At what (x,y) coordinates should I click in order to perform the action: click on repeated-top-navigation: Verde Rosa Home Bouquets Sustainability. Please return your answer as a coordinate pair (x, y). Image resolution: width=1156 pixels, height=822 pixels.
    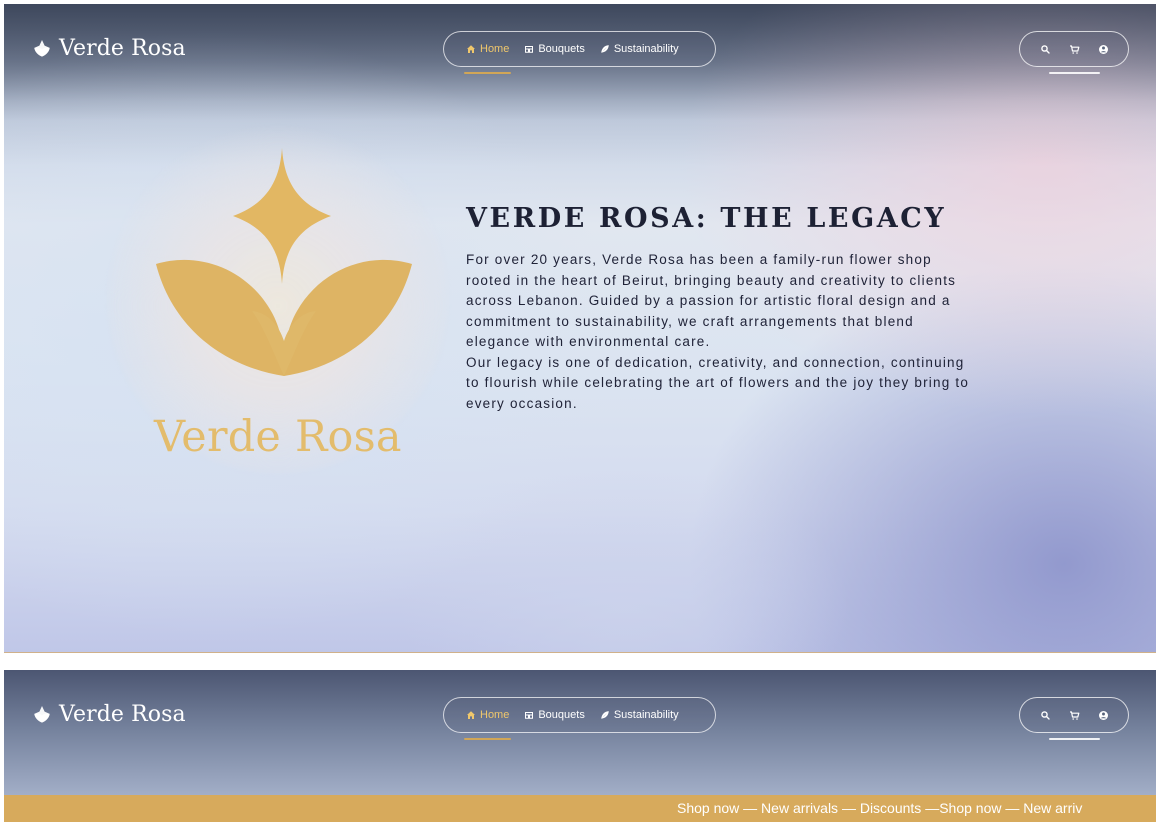
    Looking at the image, I should click on (580, 715).